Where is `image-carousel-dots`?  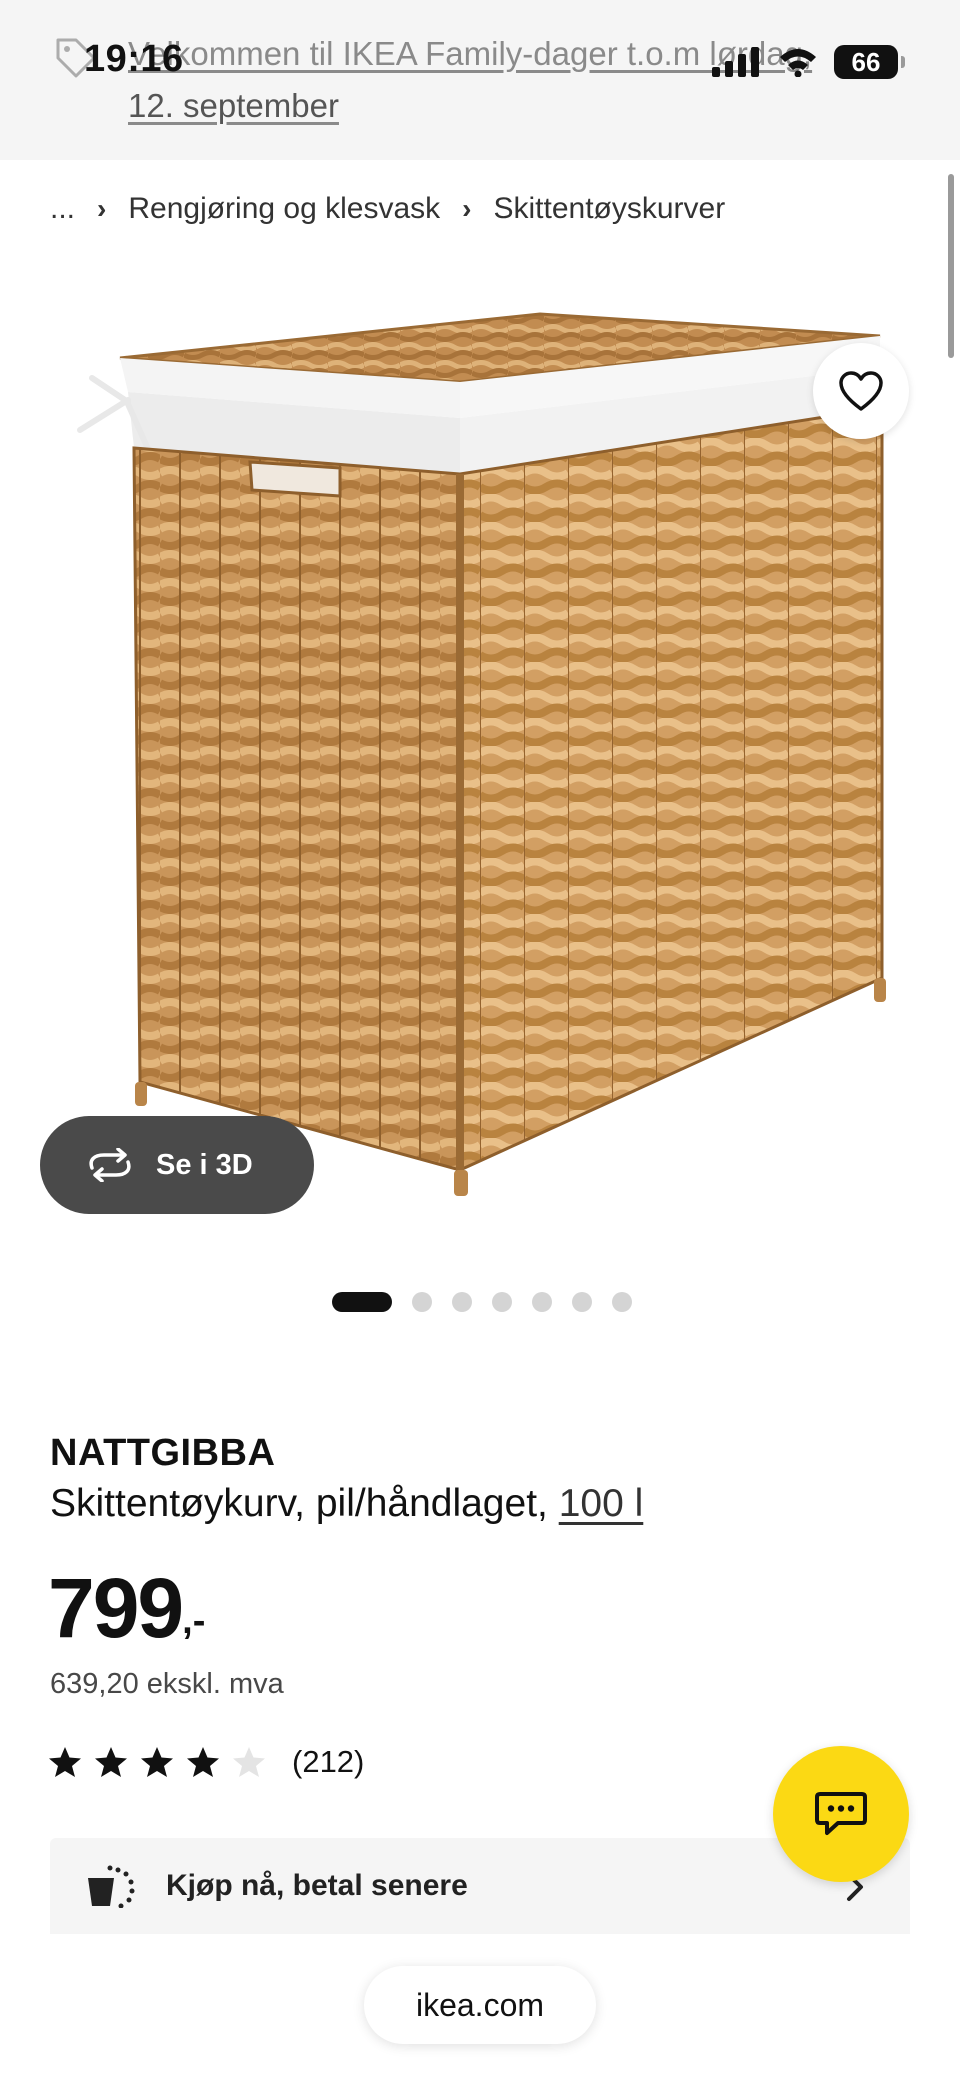
image-carousel-dots is located at coordinates (482, 1302).